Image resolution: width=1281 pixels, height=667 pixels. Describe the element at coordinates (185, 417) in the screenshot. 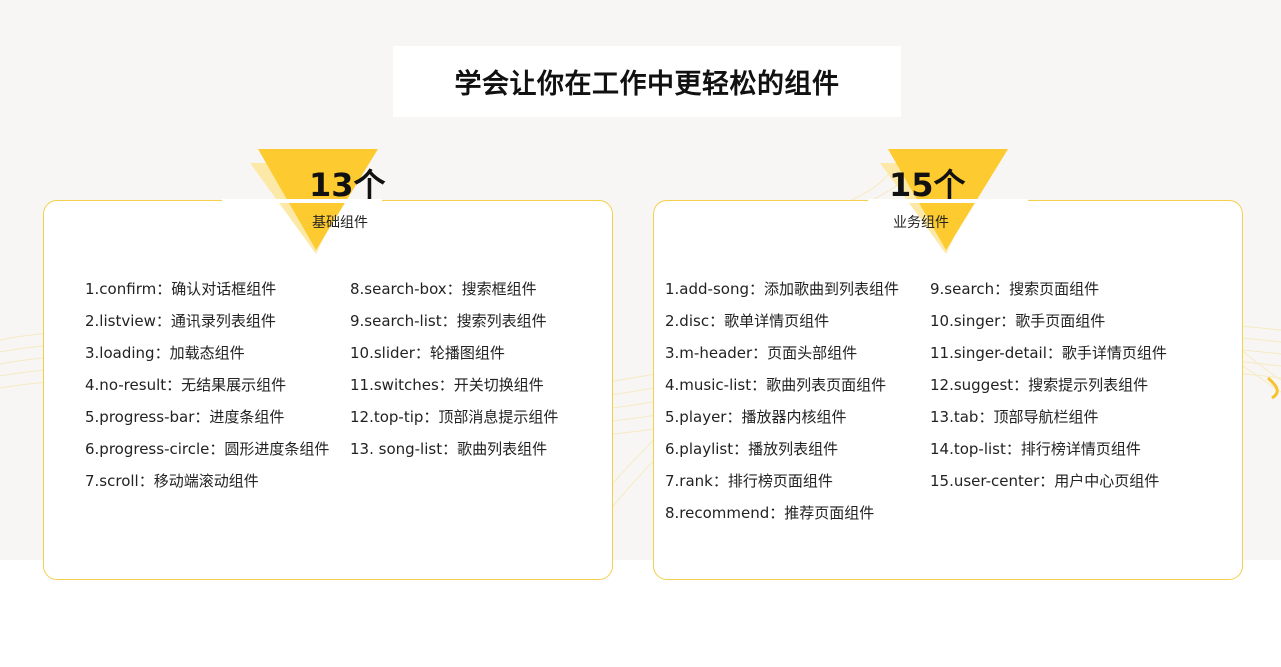

I see `list-item: 5.progress-bar：进度条组件` at that location.